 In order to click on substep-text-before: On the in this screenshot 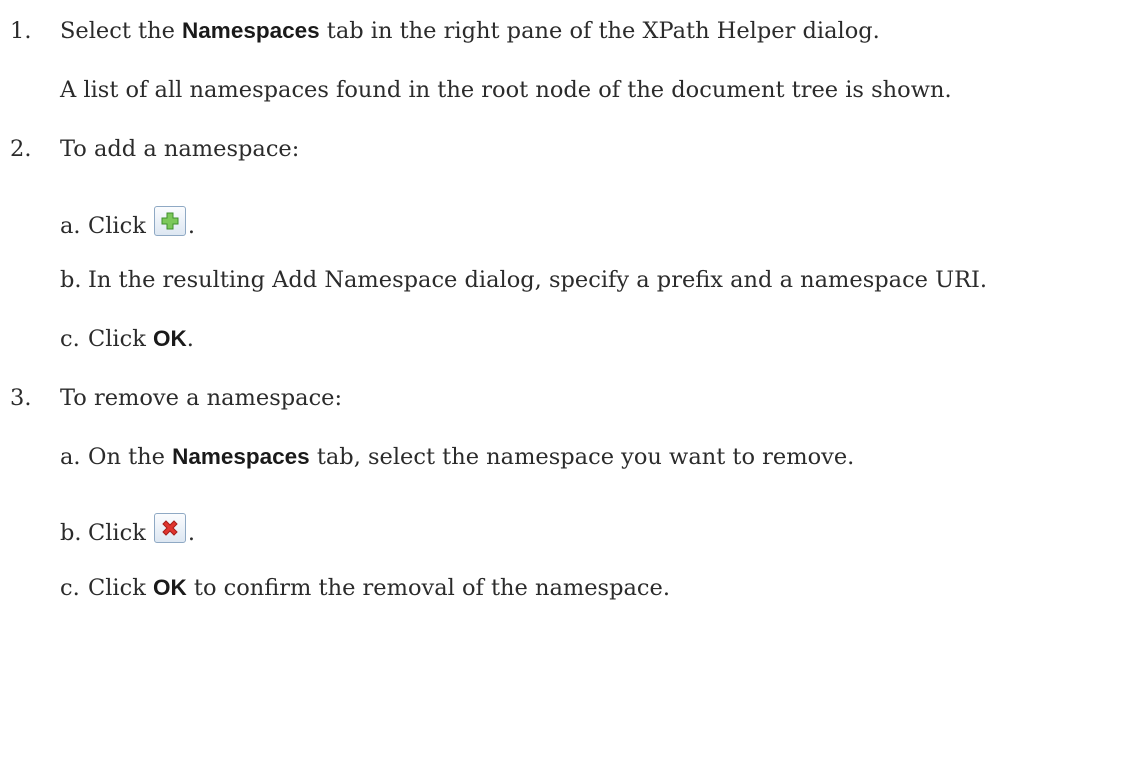, I will do `click(130, 457)`.